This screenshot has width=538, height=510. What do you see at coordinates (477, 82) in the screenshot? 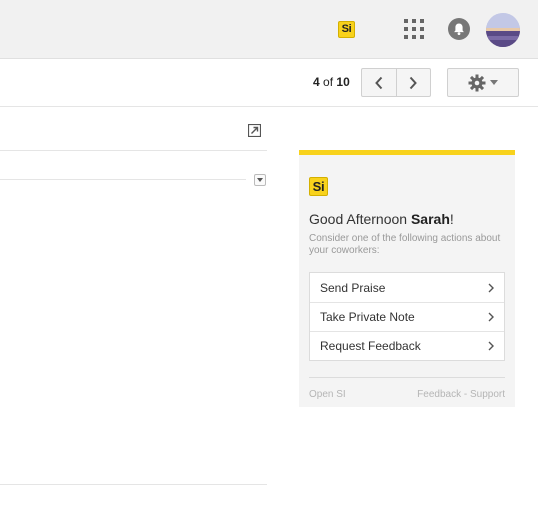
I see `gear-icon` at bounding box center [477, 82].